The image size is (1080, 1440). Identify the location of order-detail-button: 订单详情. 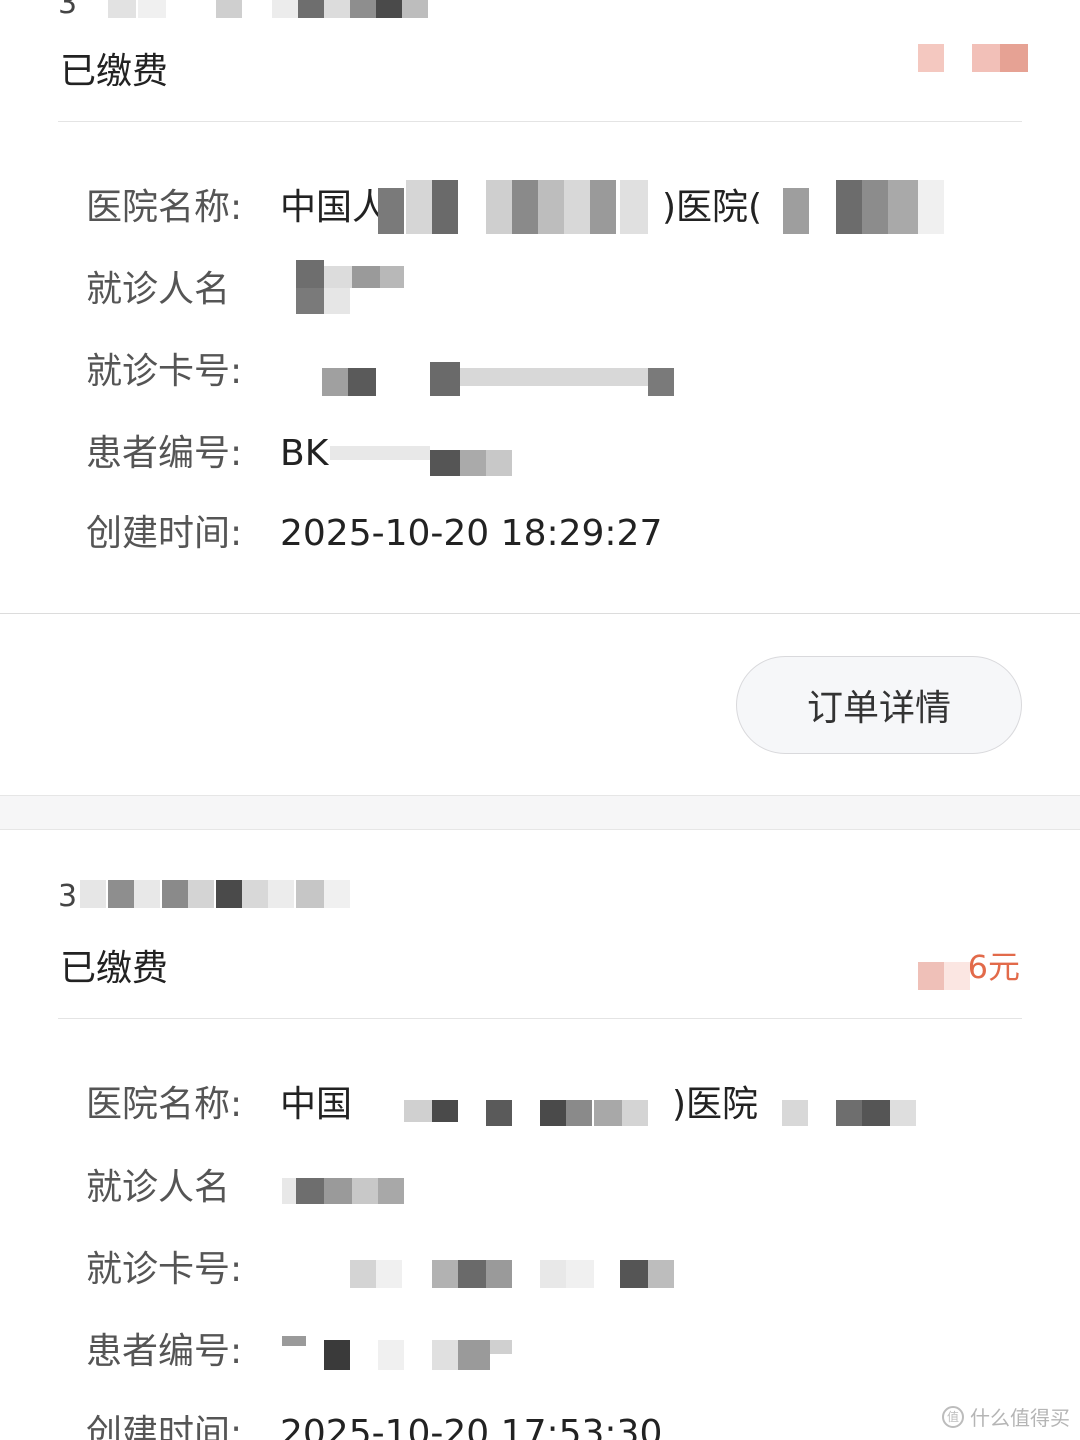
(879, 705).